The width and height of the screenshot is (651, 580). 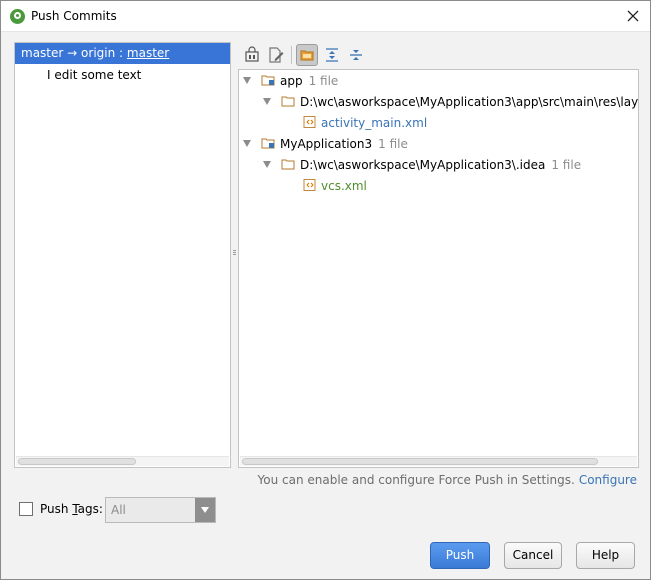 I want to click on tree-module-app: app 1 file, so click(x=438, y=81).